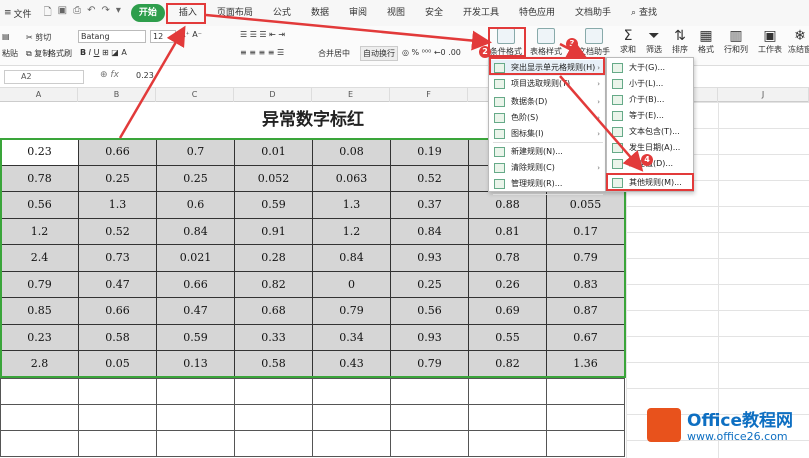 The width and height of the screenshot is (809, 458). What do you see at coordinates (481, 13) in the screenshot?
I see `tab-developer: 开发工具` at bounding box center [481, 13].